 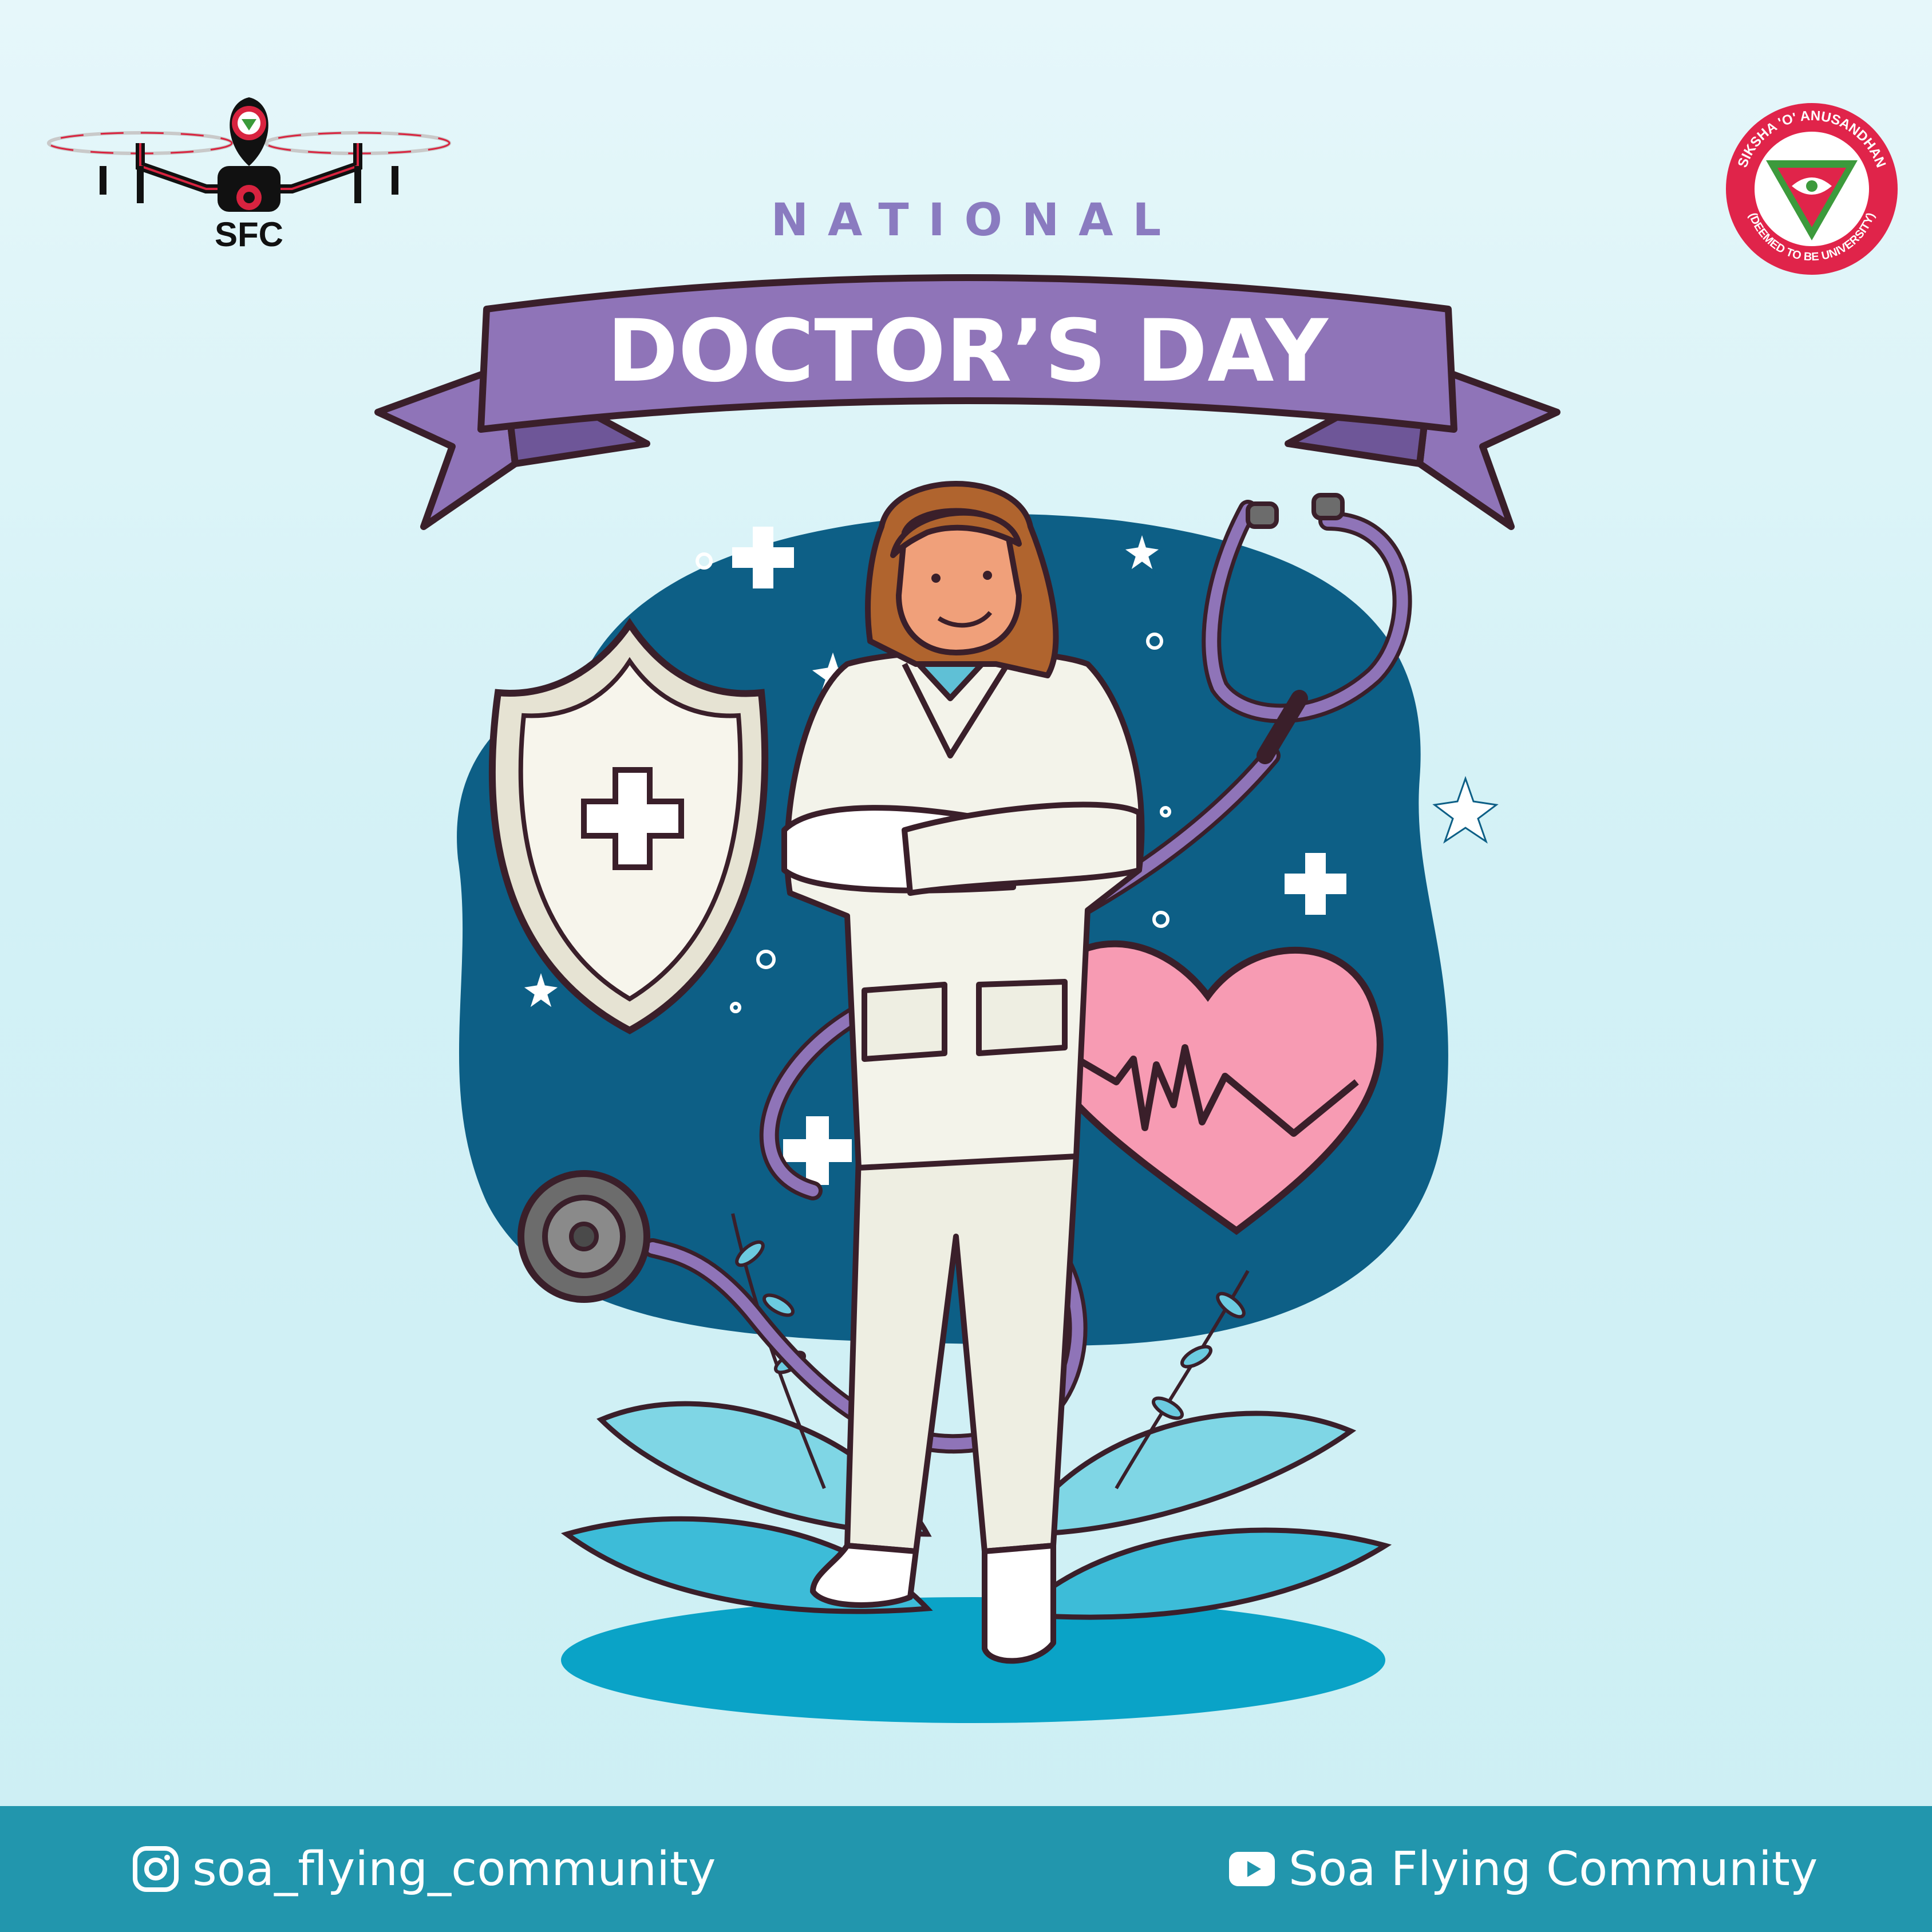 I want to click on instagram-handle: soa_flying_community, so click(x=454, y=1869).